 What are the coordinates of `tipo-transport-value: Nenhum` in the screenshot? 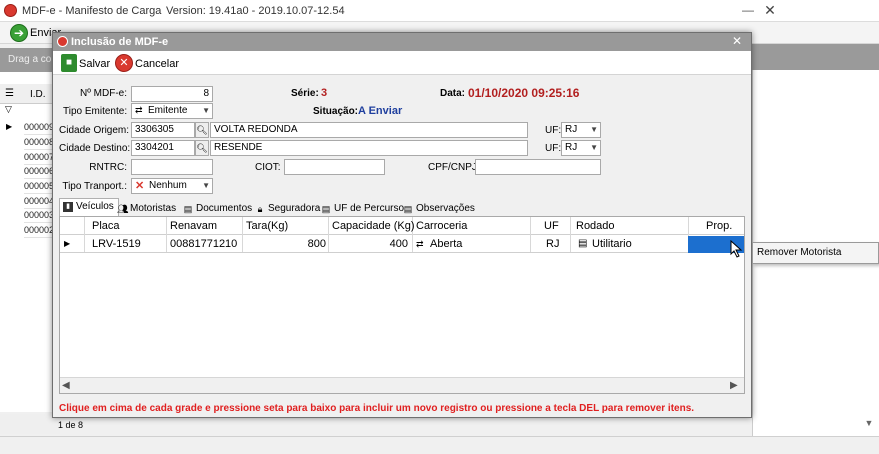 It's located at (168, 185).